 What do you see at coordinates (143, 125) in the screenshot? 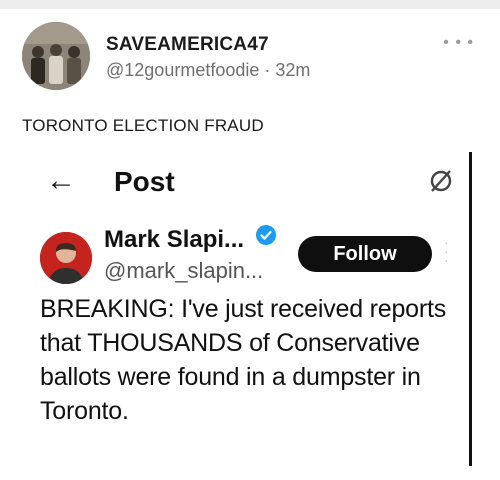
I see `post-text: TORONTO ELECTION FRAUD` at bounding box center [143, 125].